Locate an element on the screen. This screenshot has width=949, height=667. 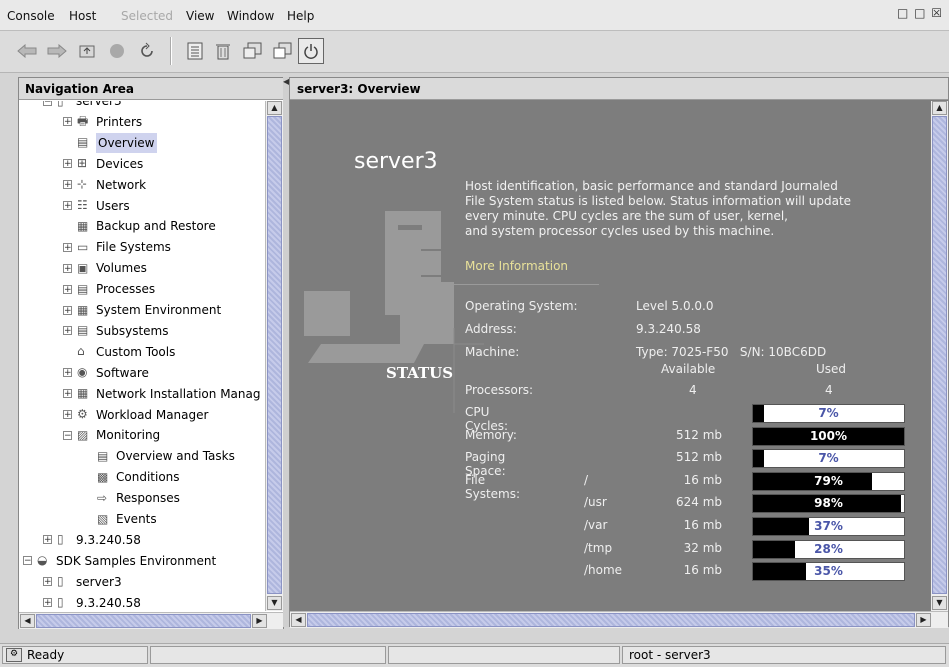
tree-item: + ▦ Network Installation Manag is located at coordinates (161, 394).